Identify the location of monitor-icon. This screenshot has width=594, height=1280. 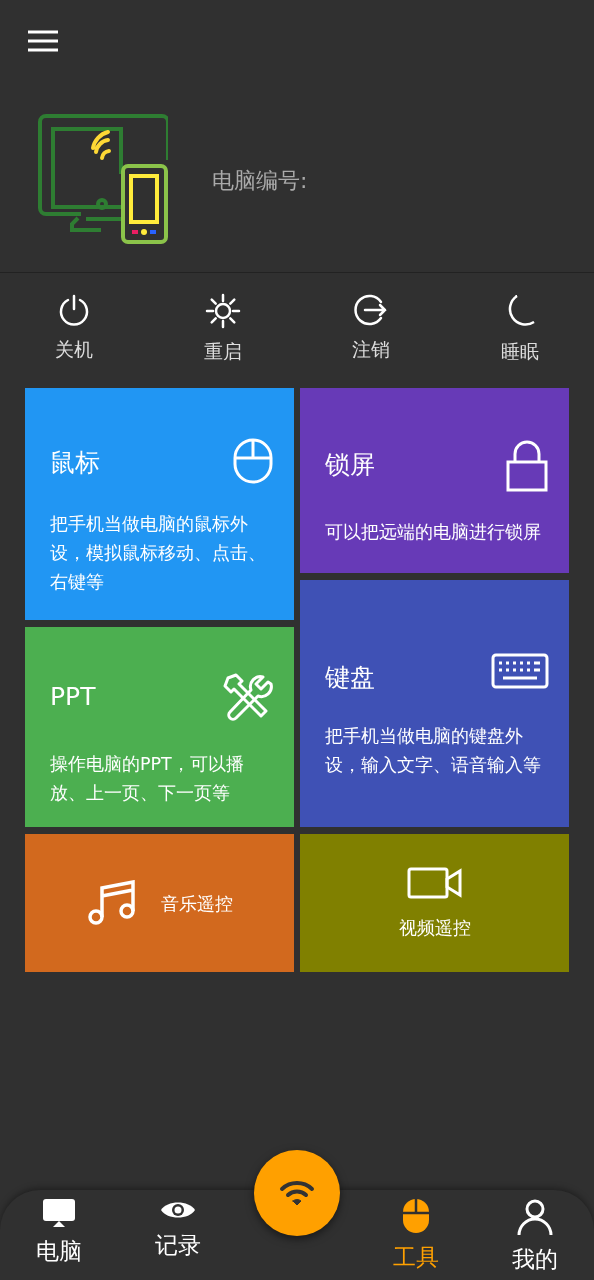
(59, 1213).